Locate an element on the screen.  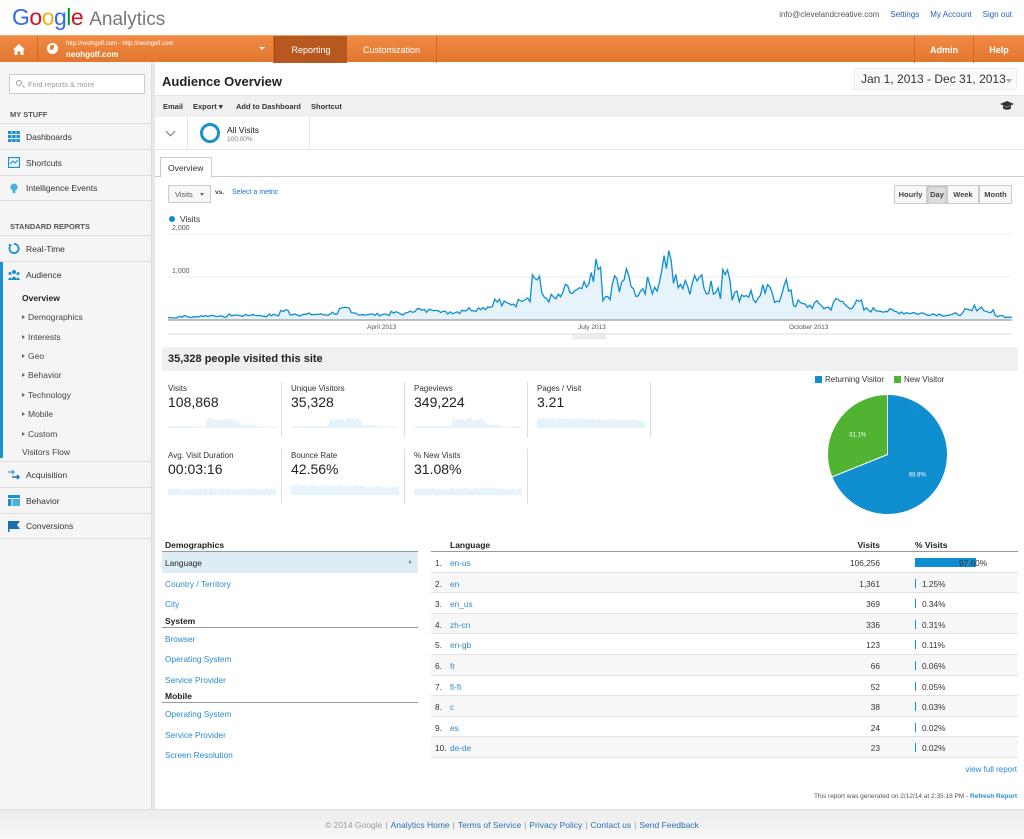
sidebar-item-audience: Audience is located at coordinates (76, 274).